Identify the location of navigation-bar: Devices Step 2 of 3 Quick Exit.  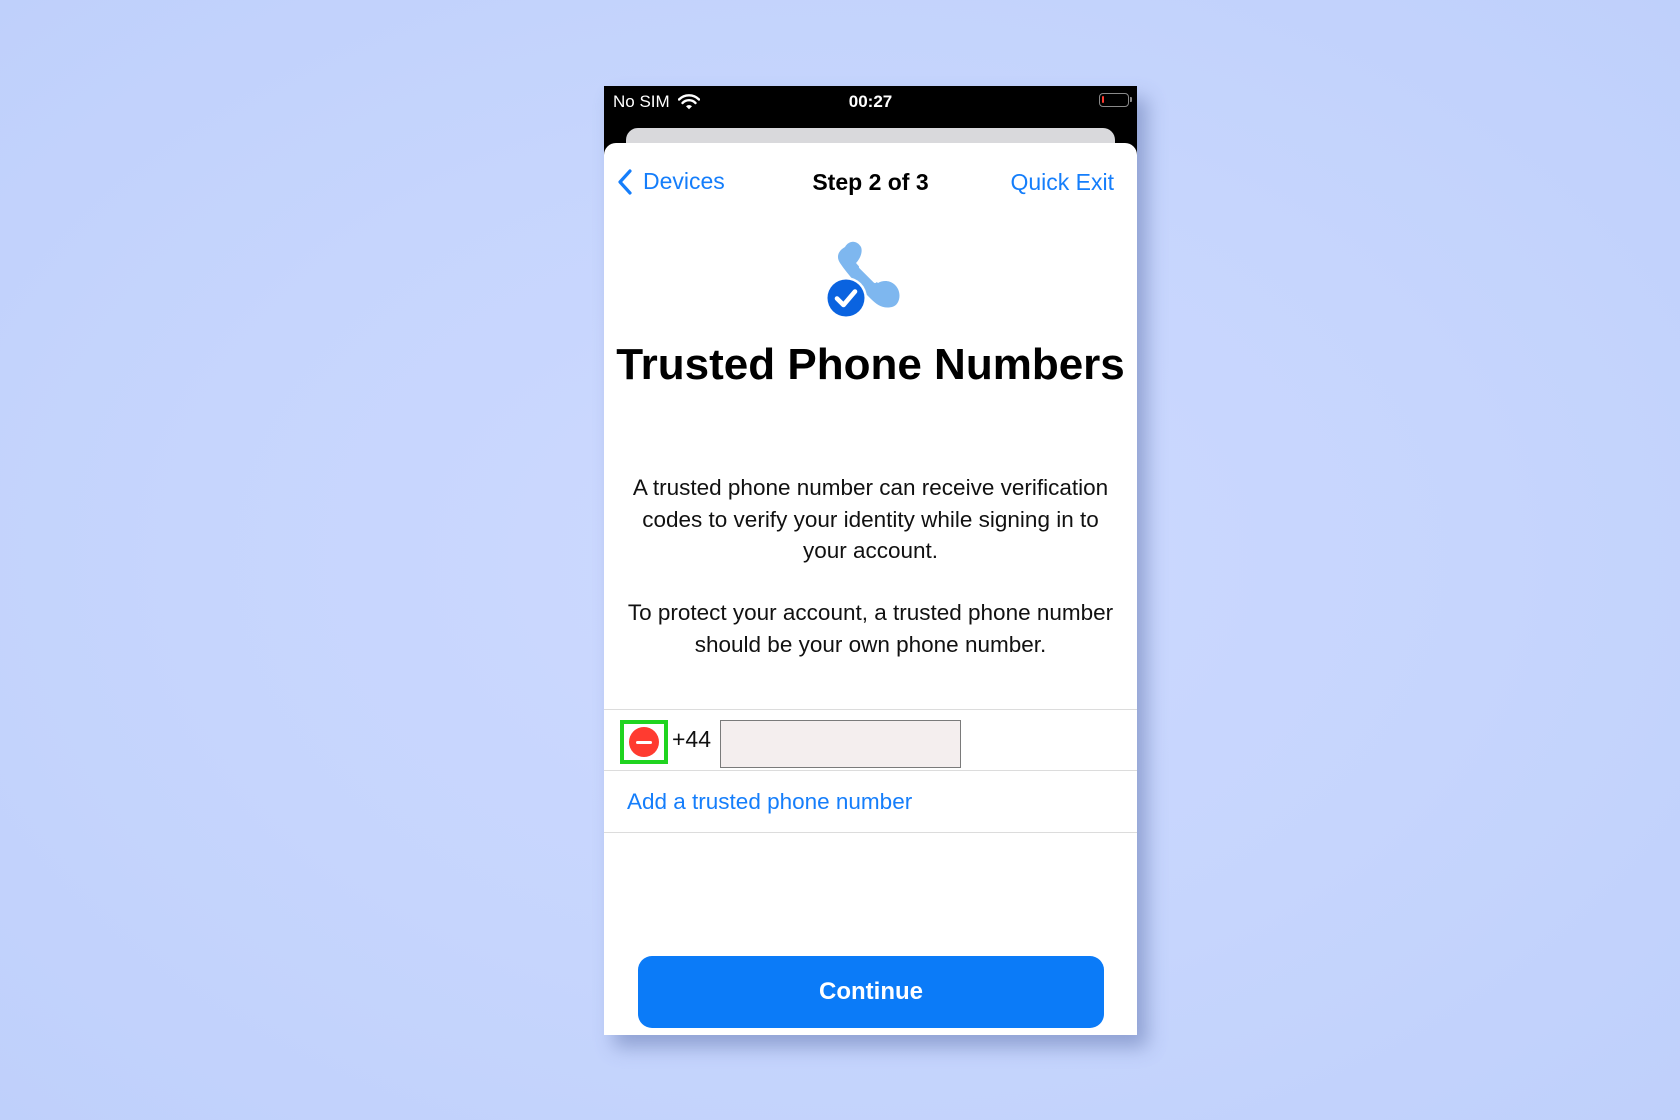
(870, 183).